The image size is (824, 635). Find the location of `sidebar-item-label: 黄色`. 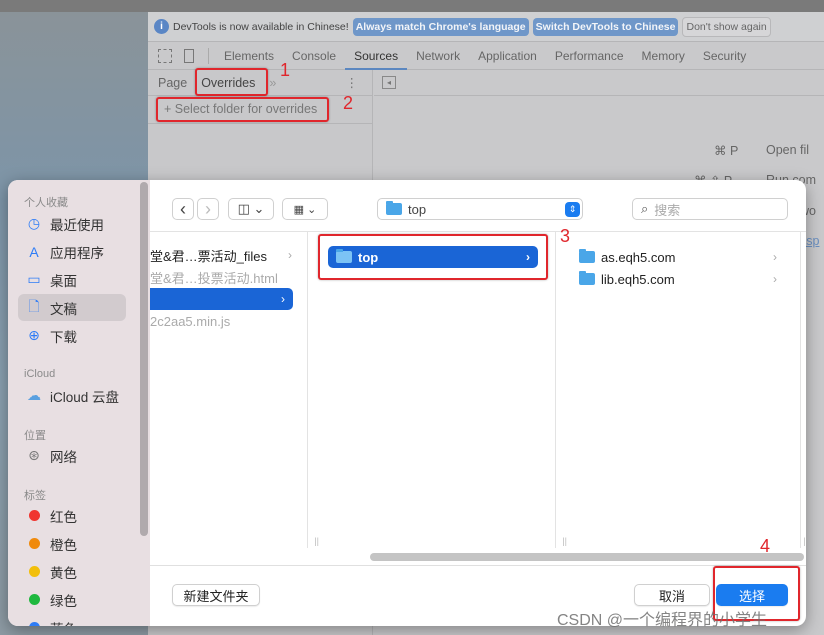

sidebar-item-label: 黄色 is located at coordinates (63, 573).